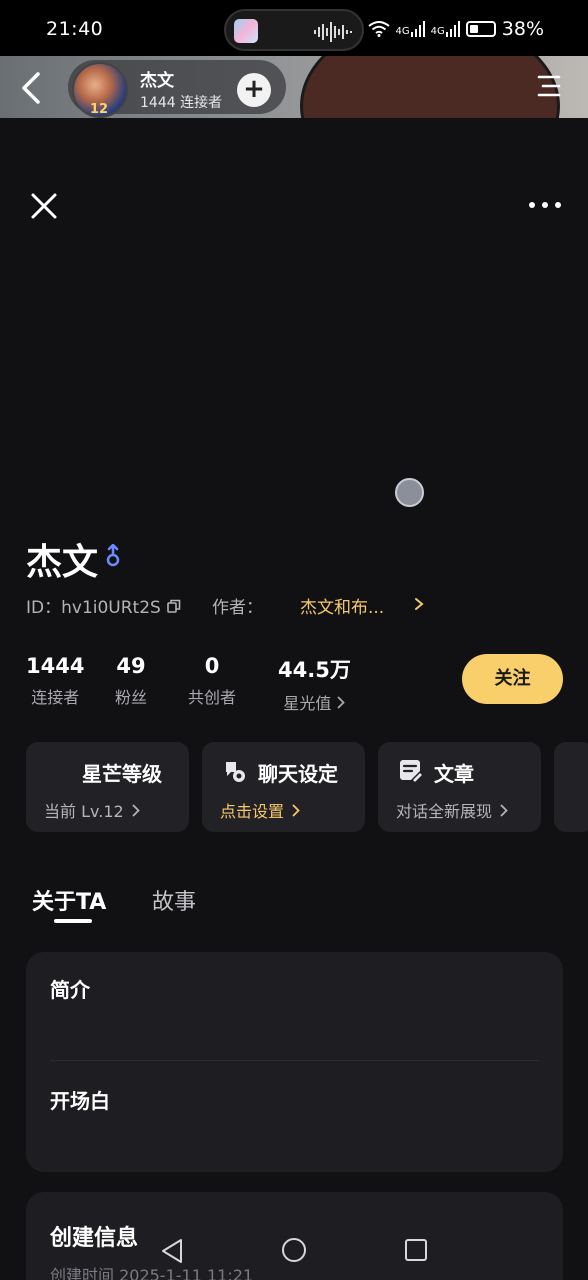  What do you see at coordinates (235, 772) in the screenshot?
I see `chat-settings-icon` at bounding box center [235, 772].